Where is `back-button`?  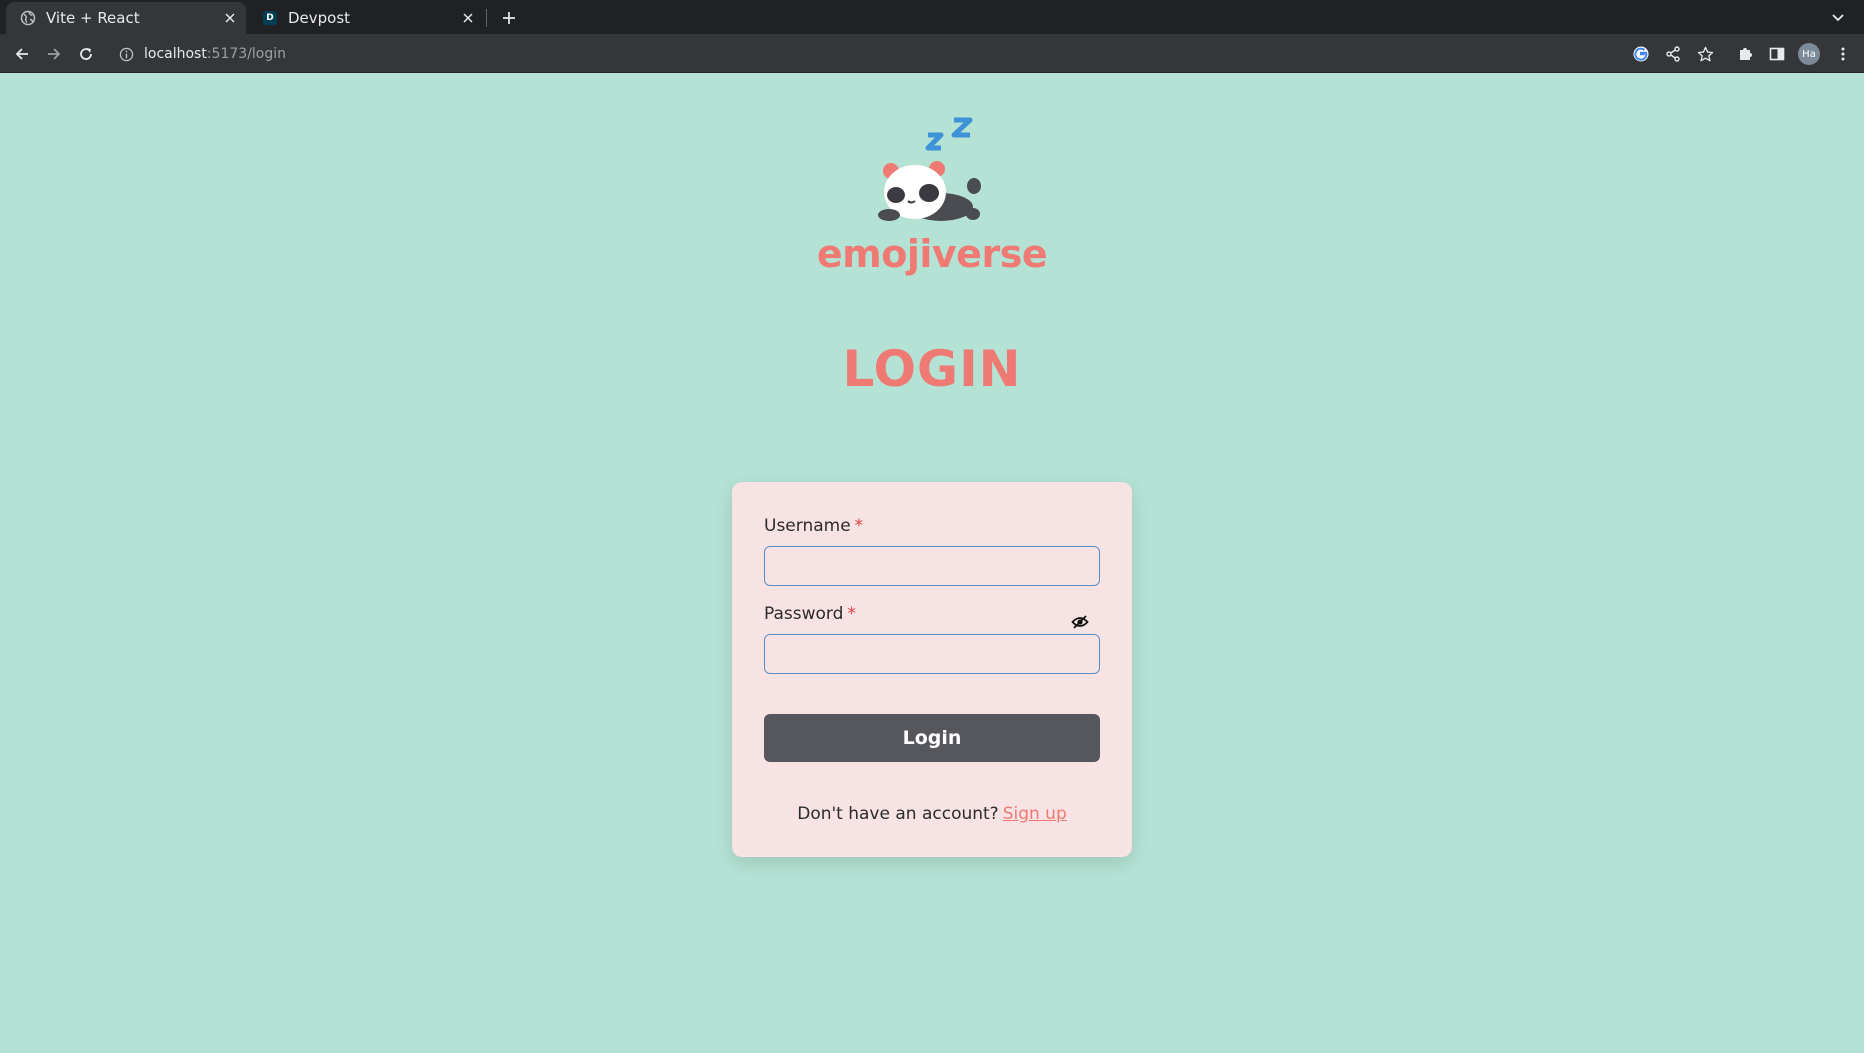
back-button is located at coordinates (22, 54).